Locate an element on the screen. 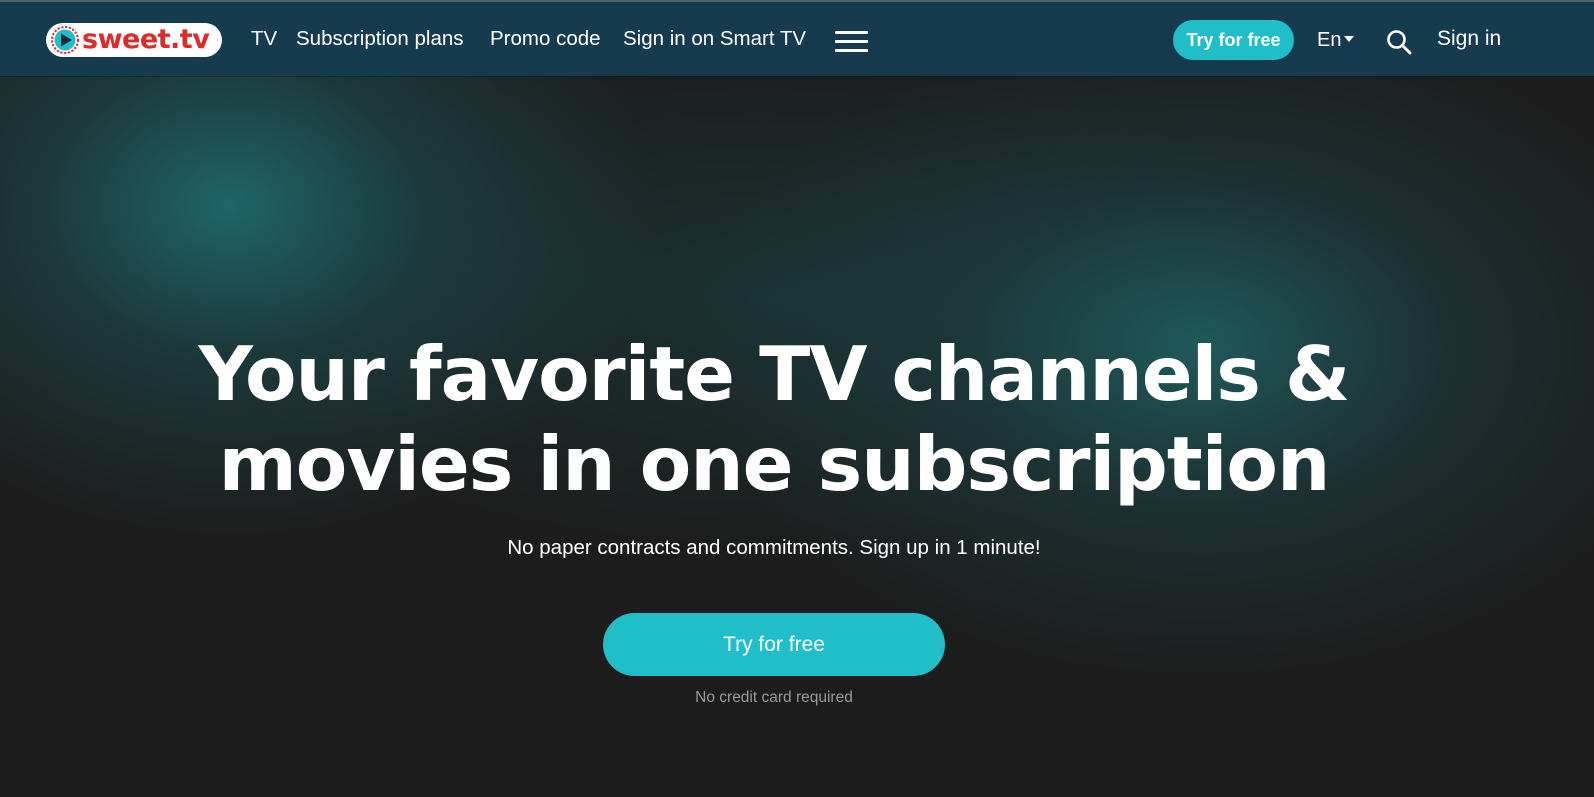  nav-tv-link: TV is located at coordinates (264, 39).